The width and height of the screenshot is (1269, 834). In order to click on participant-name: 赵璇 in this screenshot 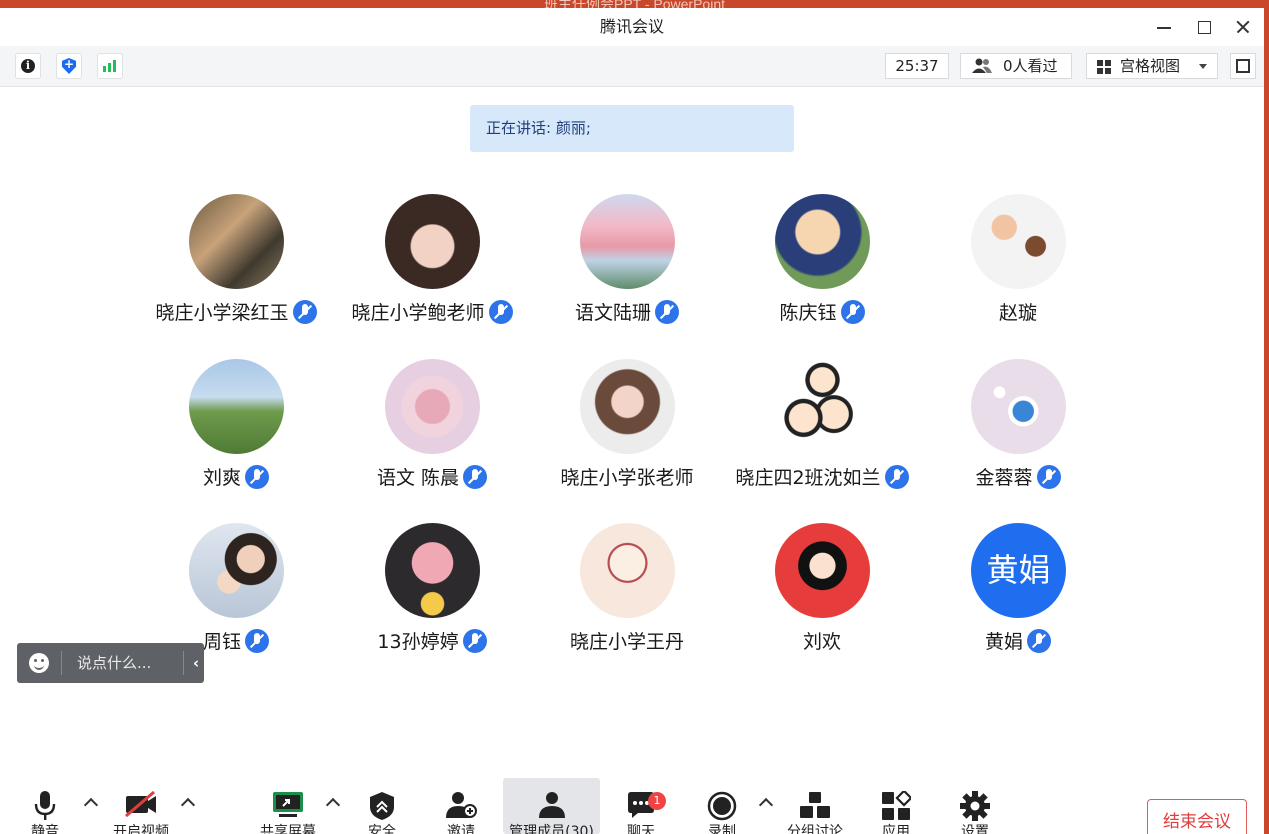, I will do `click(1017, 313)`.